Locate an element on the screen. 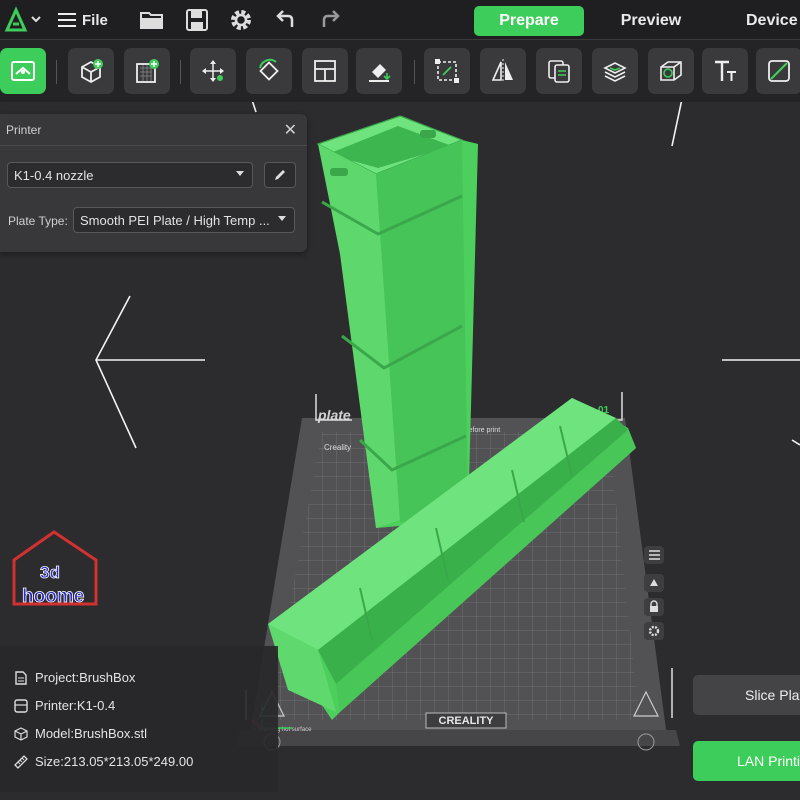 Image resolution: width=800 pixels, height=800 pixels. text-tool-button is located at coordinates (725, 71).